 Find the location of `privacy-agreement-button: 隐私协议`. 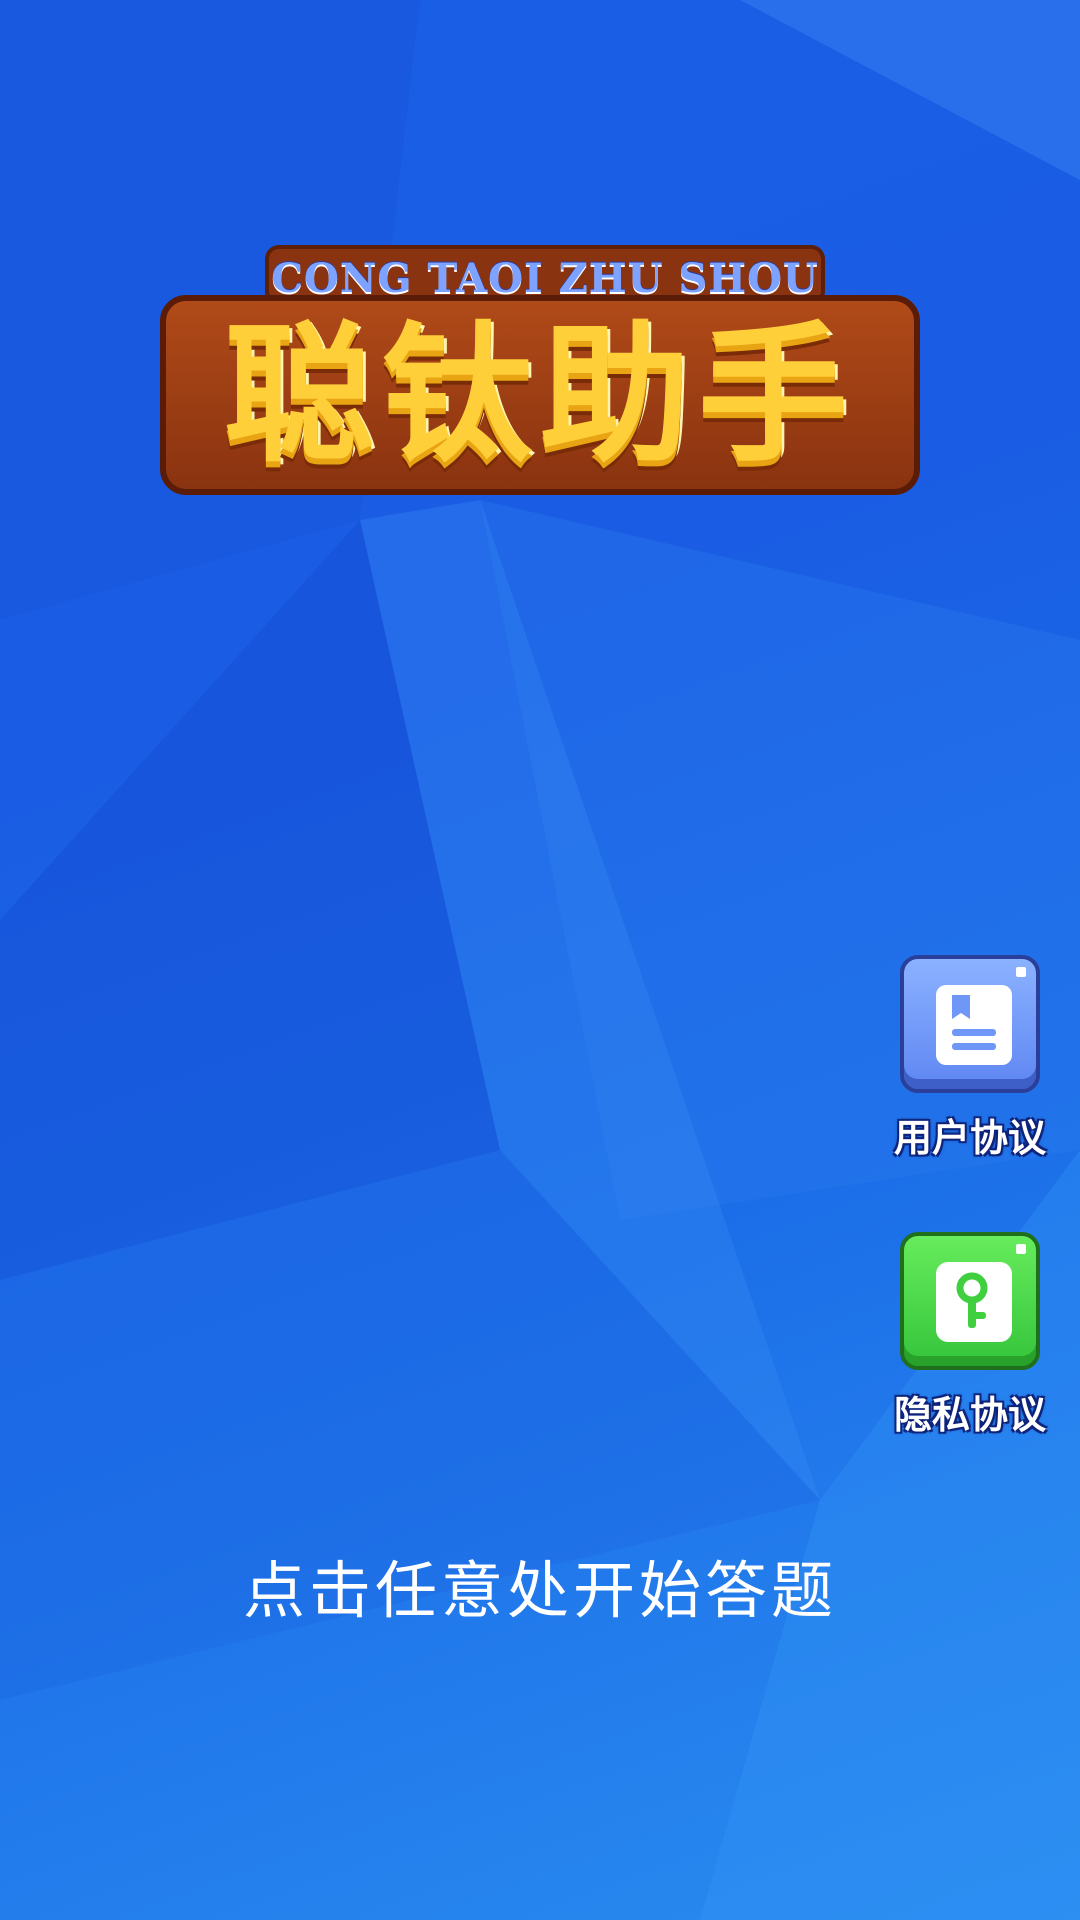

privacy-agreement-button: 隐私协议 is located at coordinates (970, 1335).